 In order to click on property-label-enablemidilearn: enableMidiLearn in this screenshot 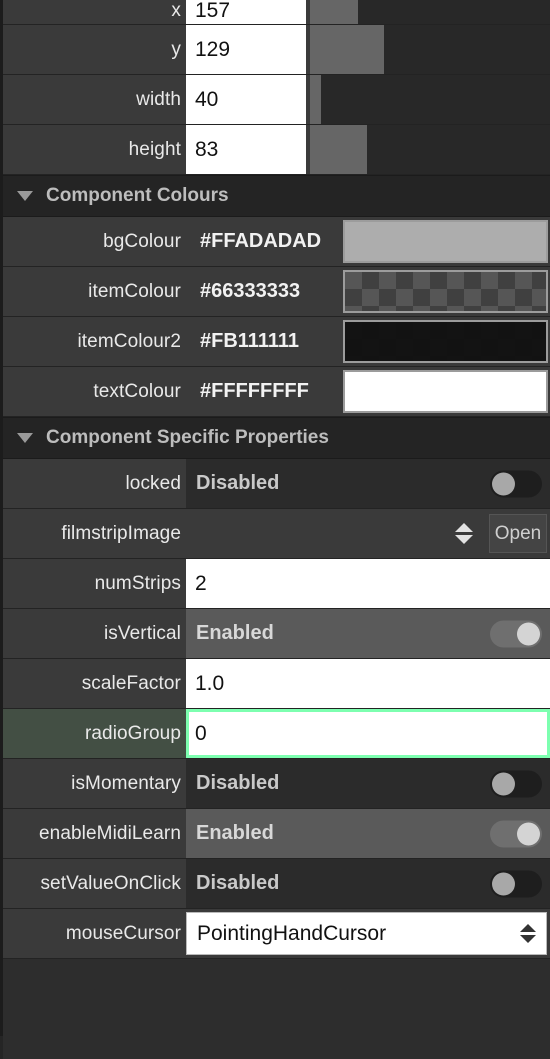, I will do `click(94, 833)`.